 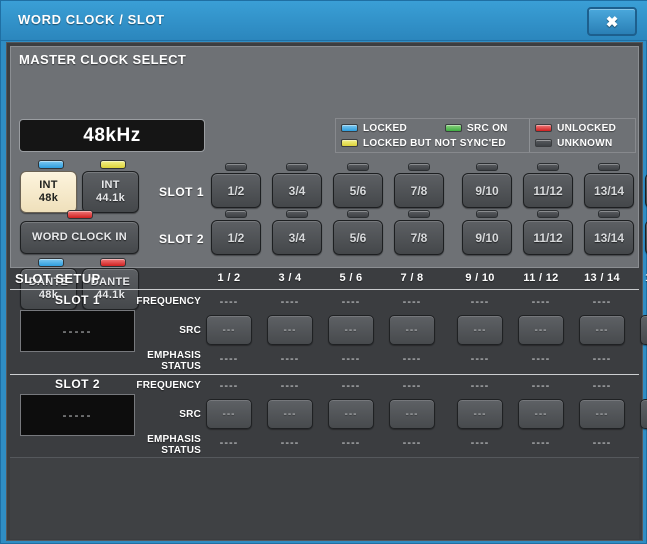 I want to click on slot-1-src-11-12: ---, so click(x=541, y=330).